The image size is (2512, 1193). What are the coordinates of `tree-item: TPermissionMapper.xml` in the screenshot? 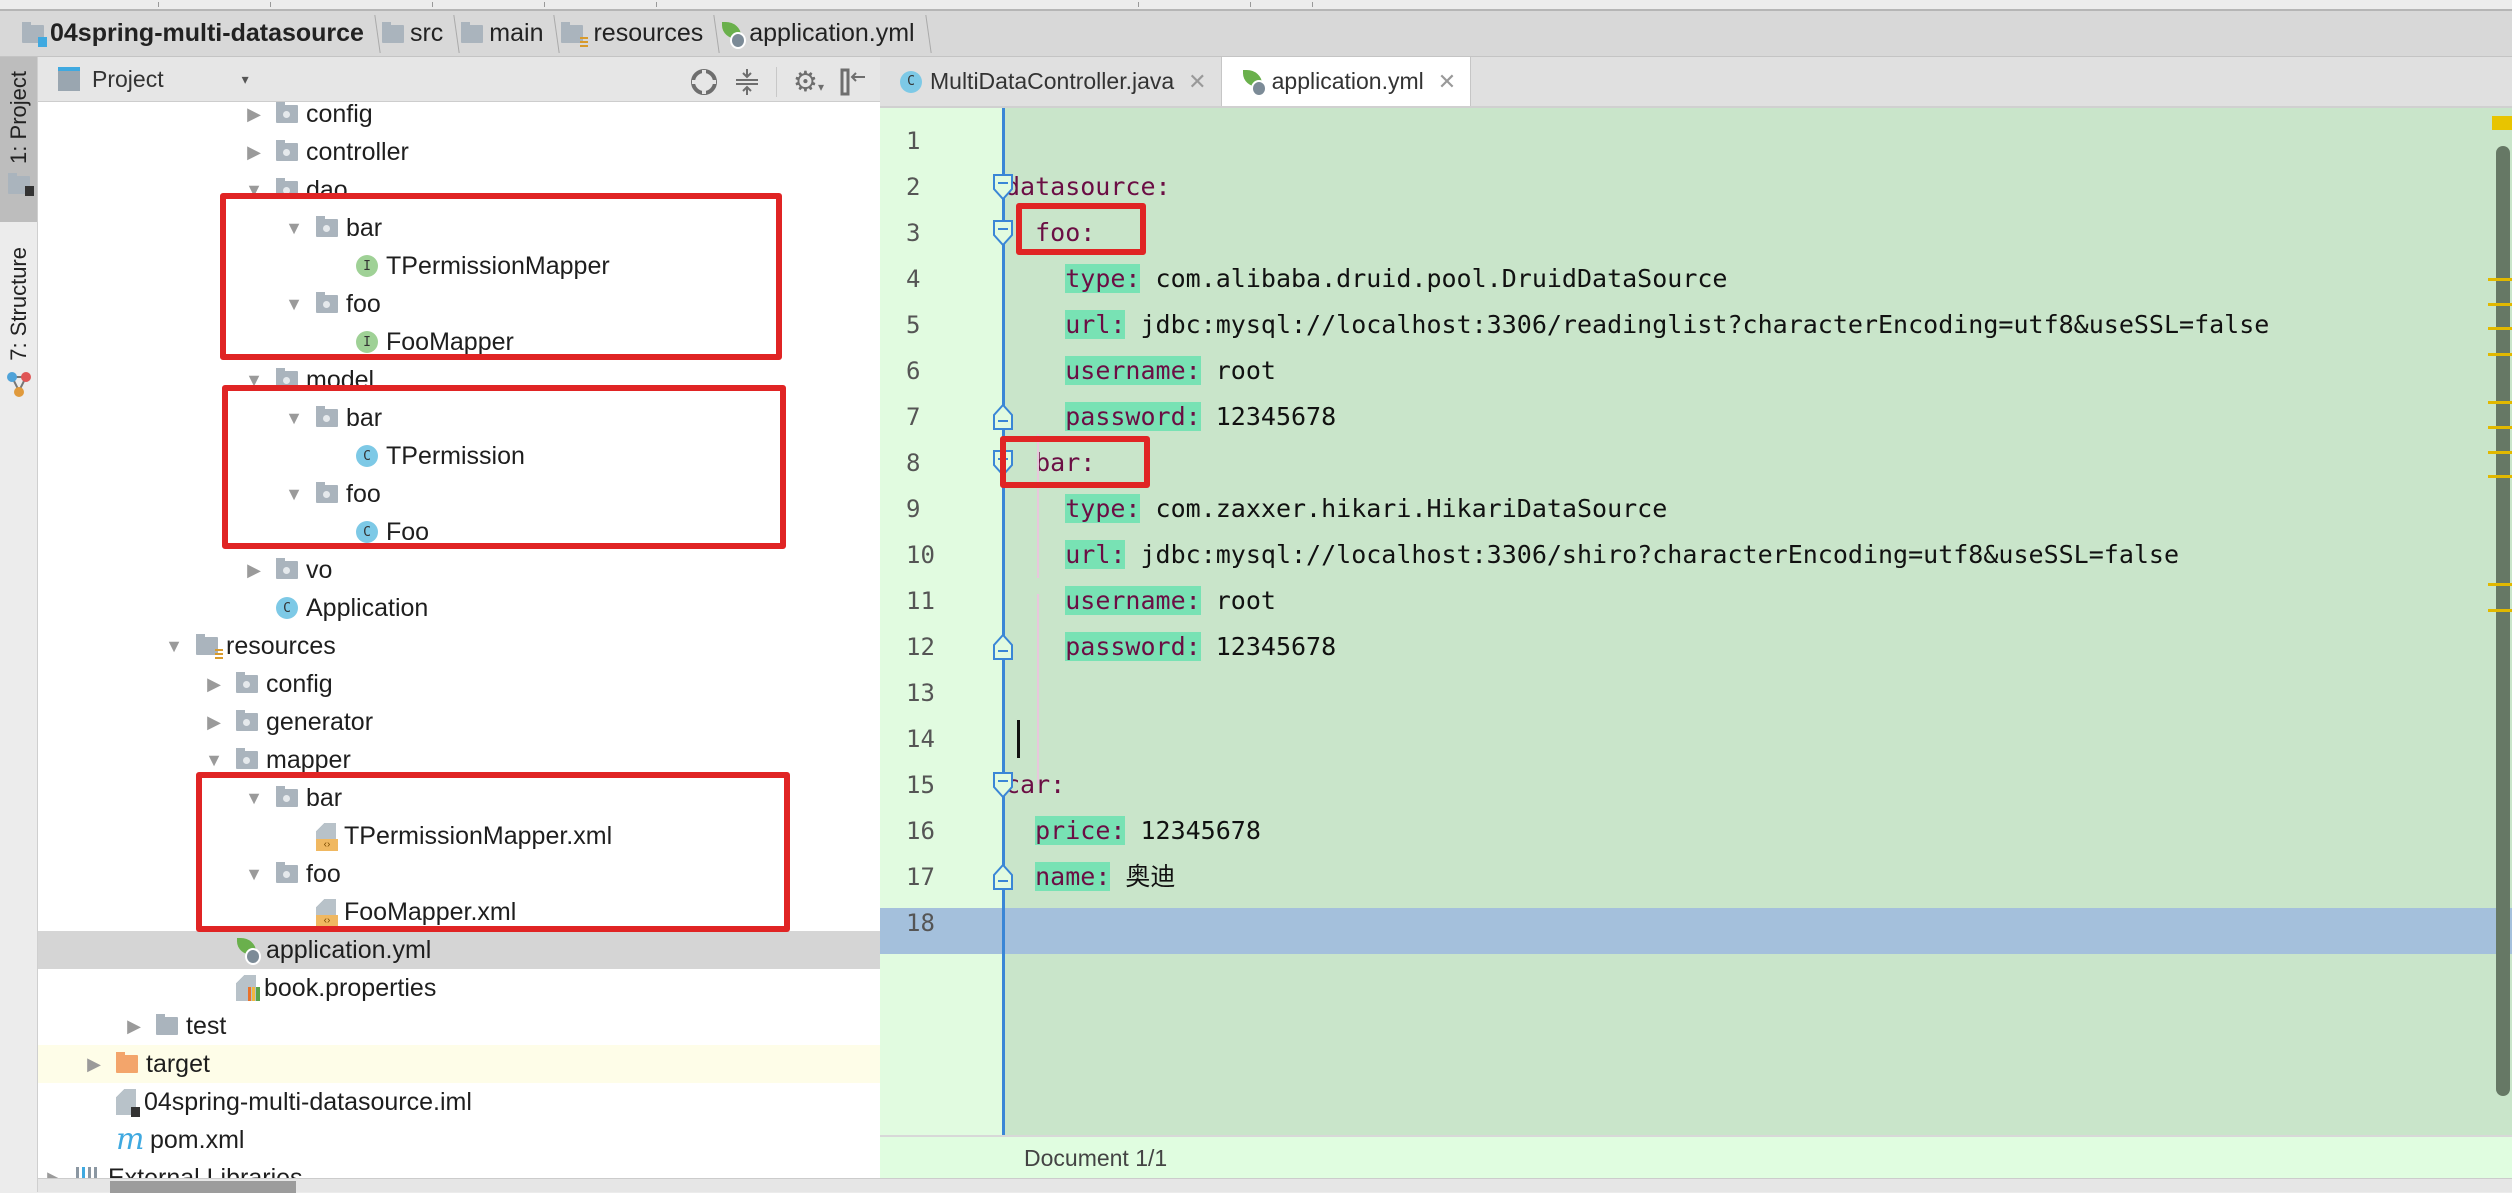 It's located at (459, 836).